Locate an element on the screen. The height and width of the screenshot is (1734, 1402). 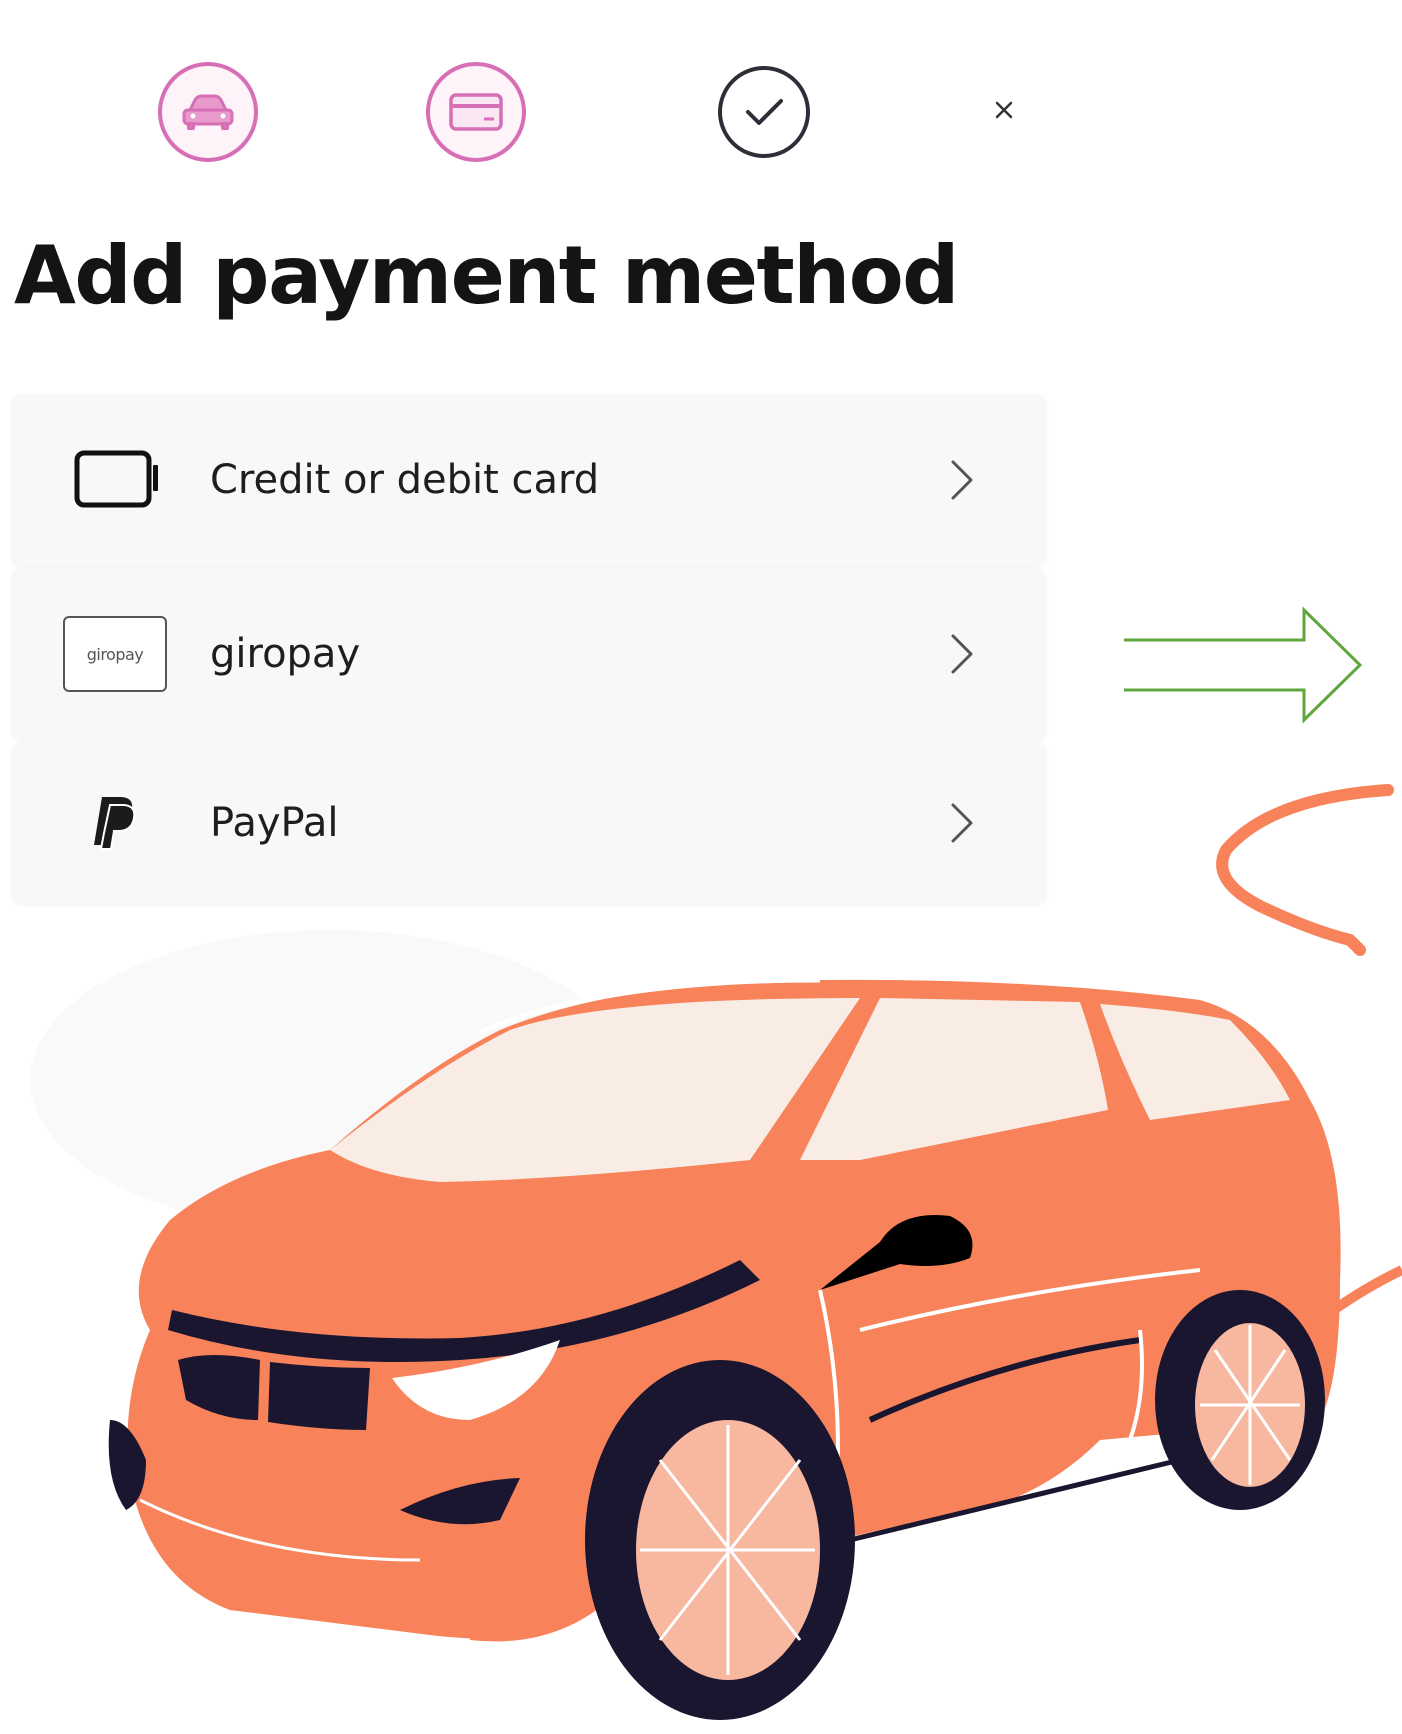
credit-card-icon is located at coordinates (476, 112).